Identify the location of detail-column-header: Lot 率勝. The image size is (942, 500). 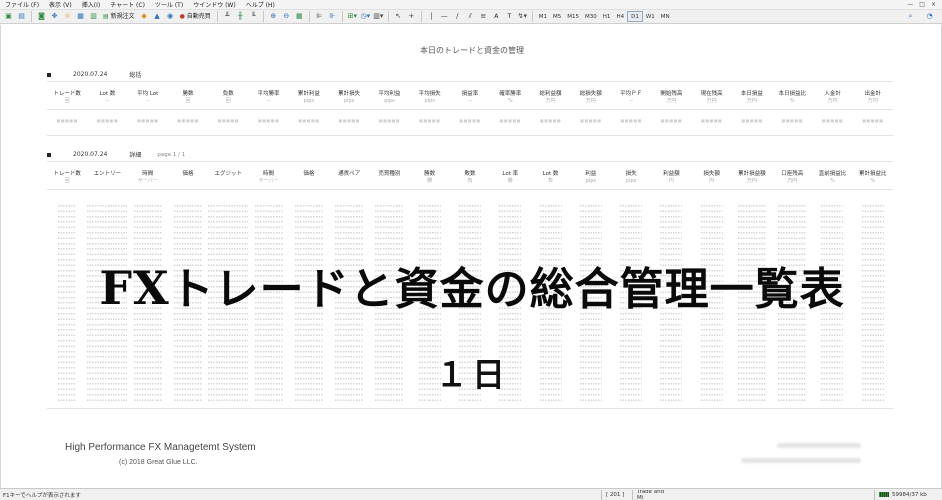
(510, 177).